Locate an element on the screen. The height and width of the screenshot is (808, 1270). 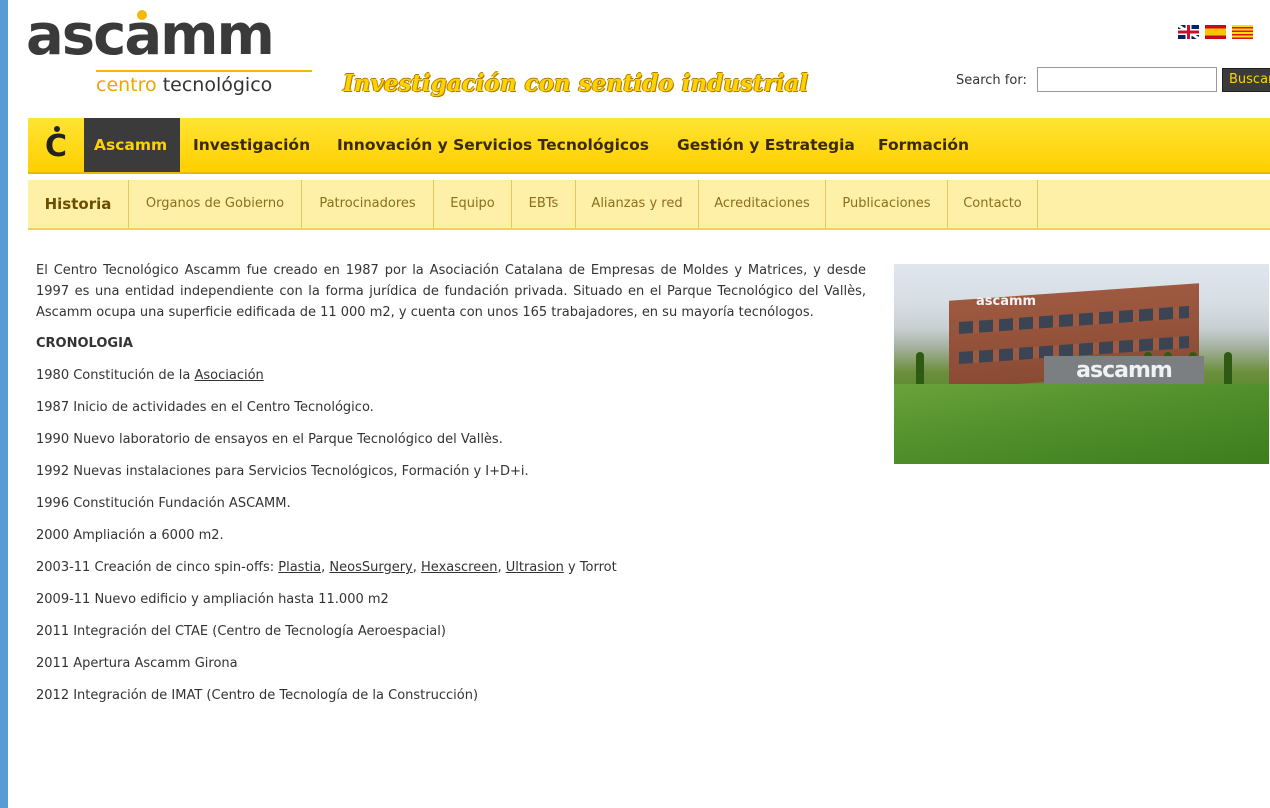
cronologia-2003-text: 2003-11 Creación de cinco spin-offs: is located at coordinates (157, 567).